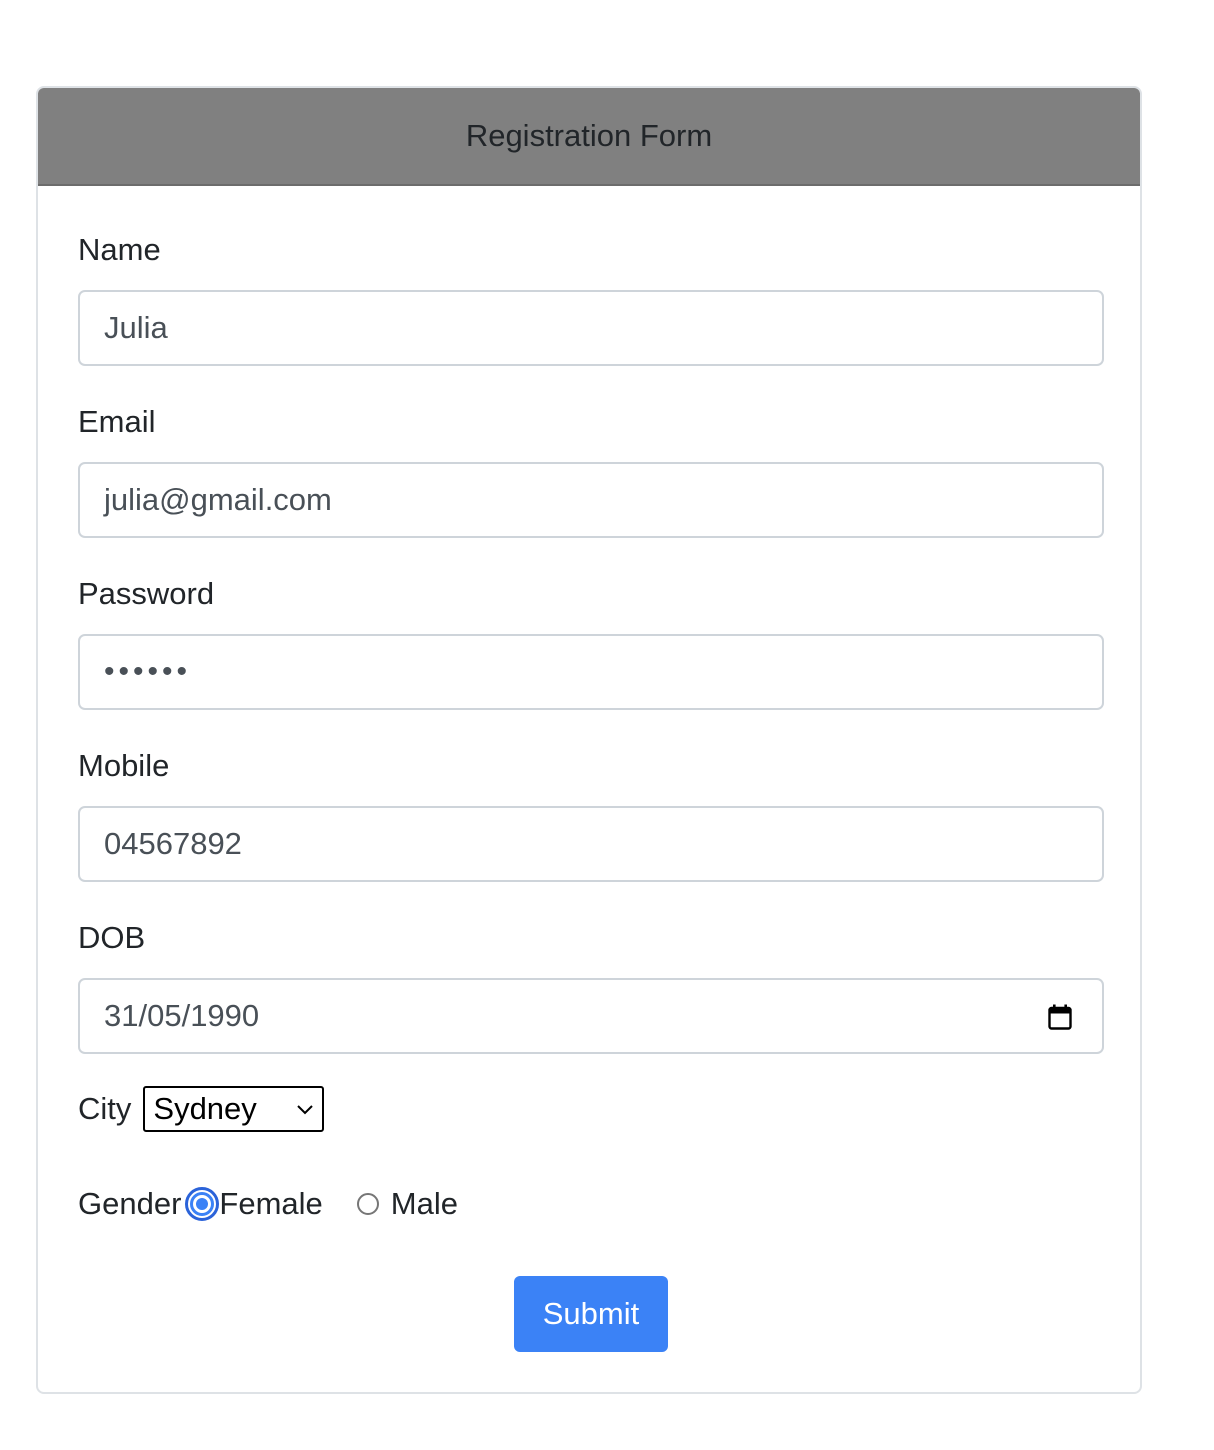 The height and width of the screenshot is (1450, 1214). I want to click on password-input: ••••••, so click(591, 672).